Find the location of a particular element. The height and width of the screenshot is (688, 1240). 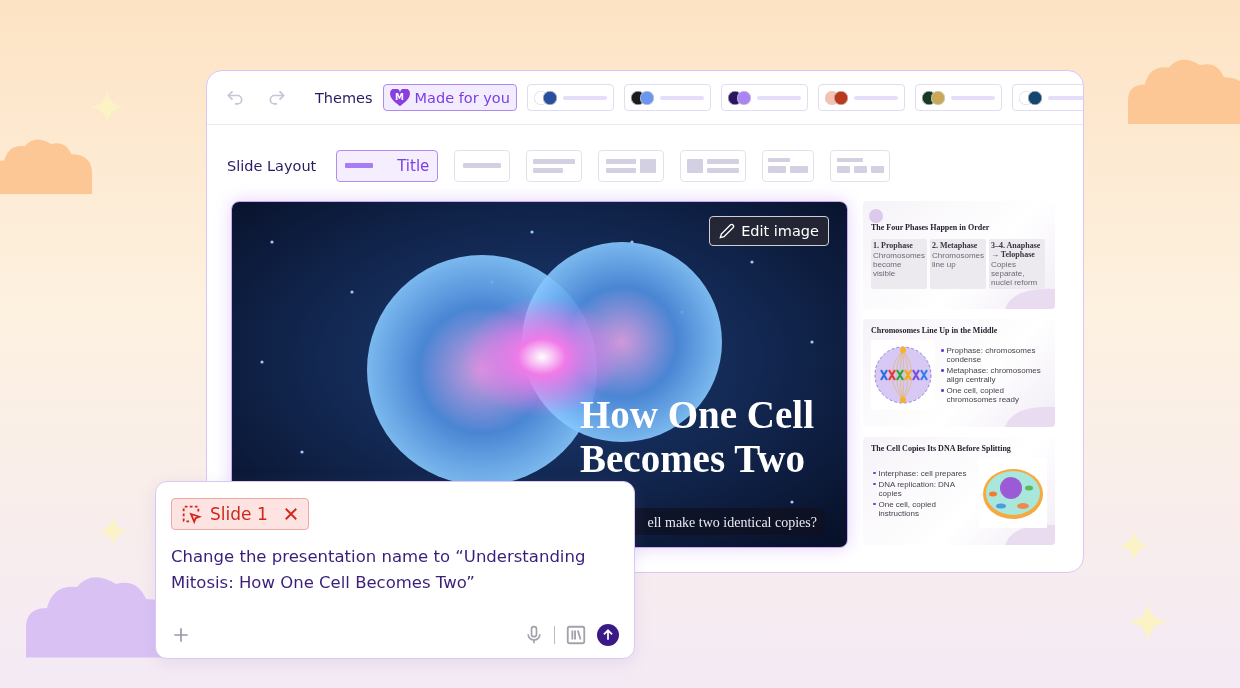

bullet-text: DNA replication: DNA copies is located at coordinates (917, 488).